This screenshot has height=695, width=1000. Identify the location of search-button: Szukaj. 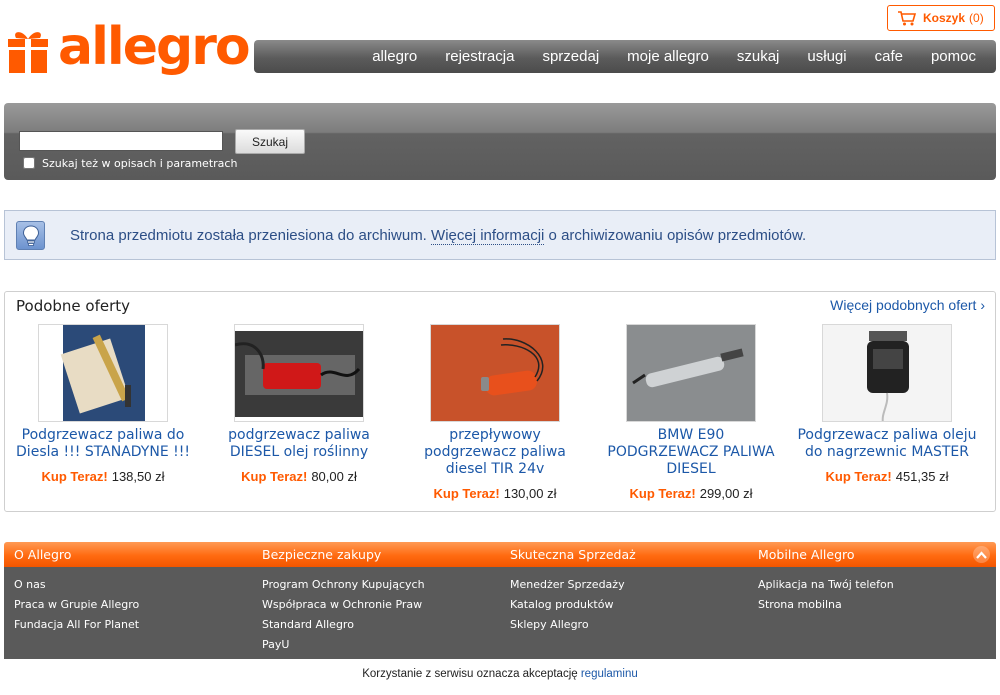
(270, 141).